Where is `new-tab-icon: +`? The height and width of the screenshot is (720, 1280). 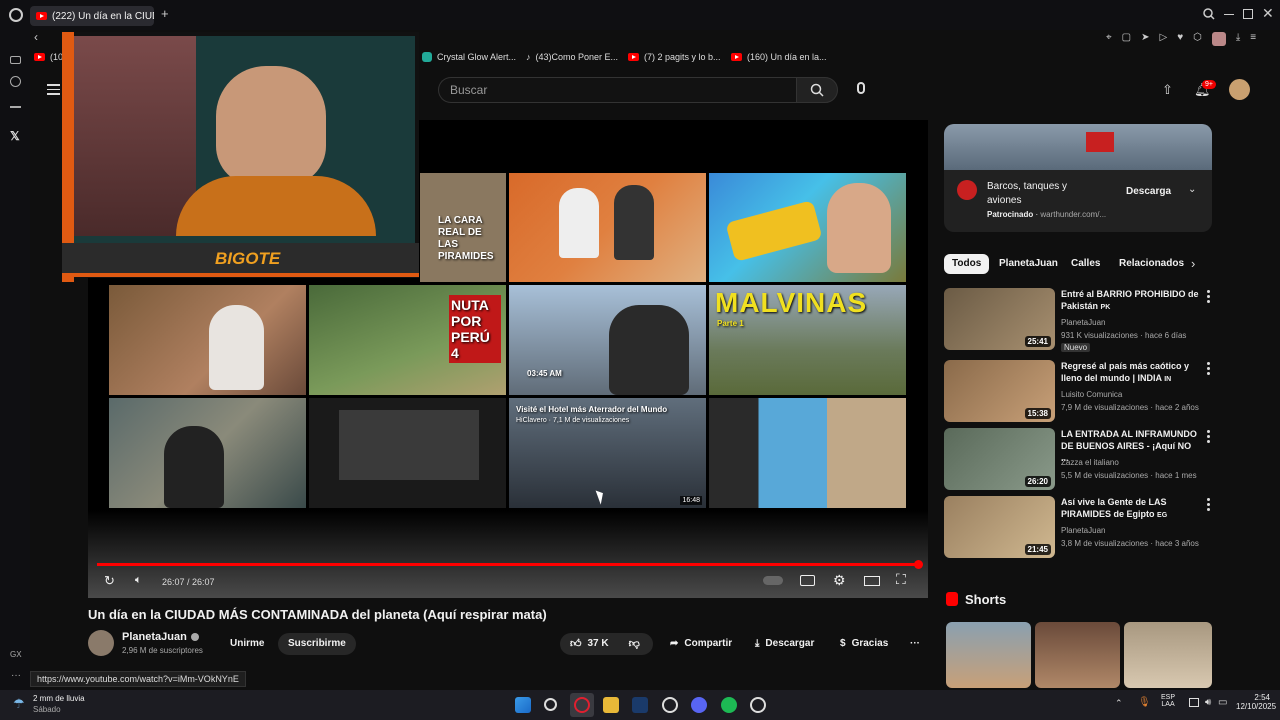 new-tab-icon: + is located at coordinates (165, 13).